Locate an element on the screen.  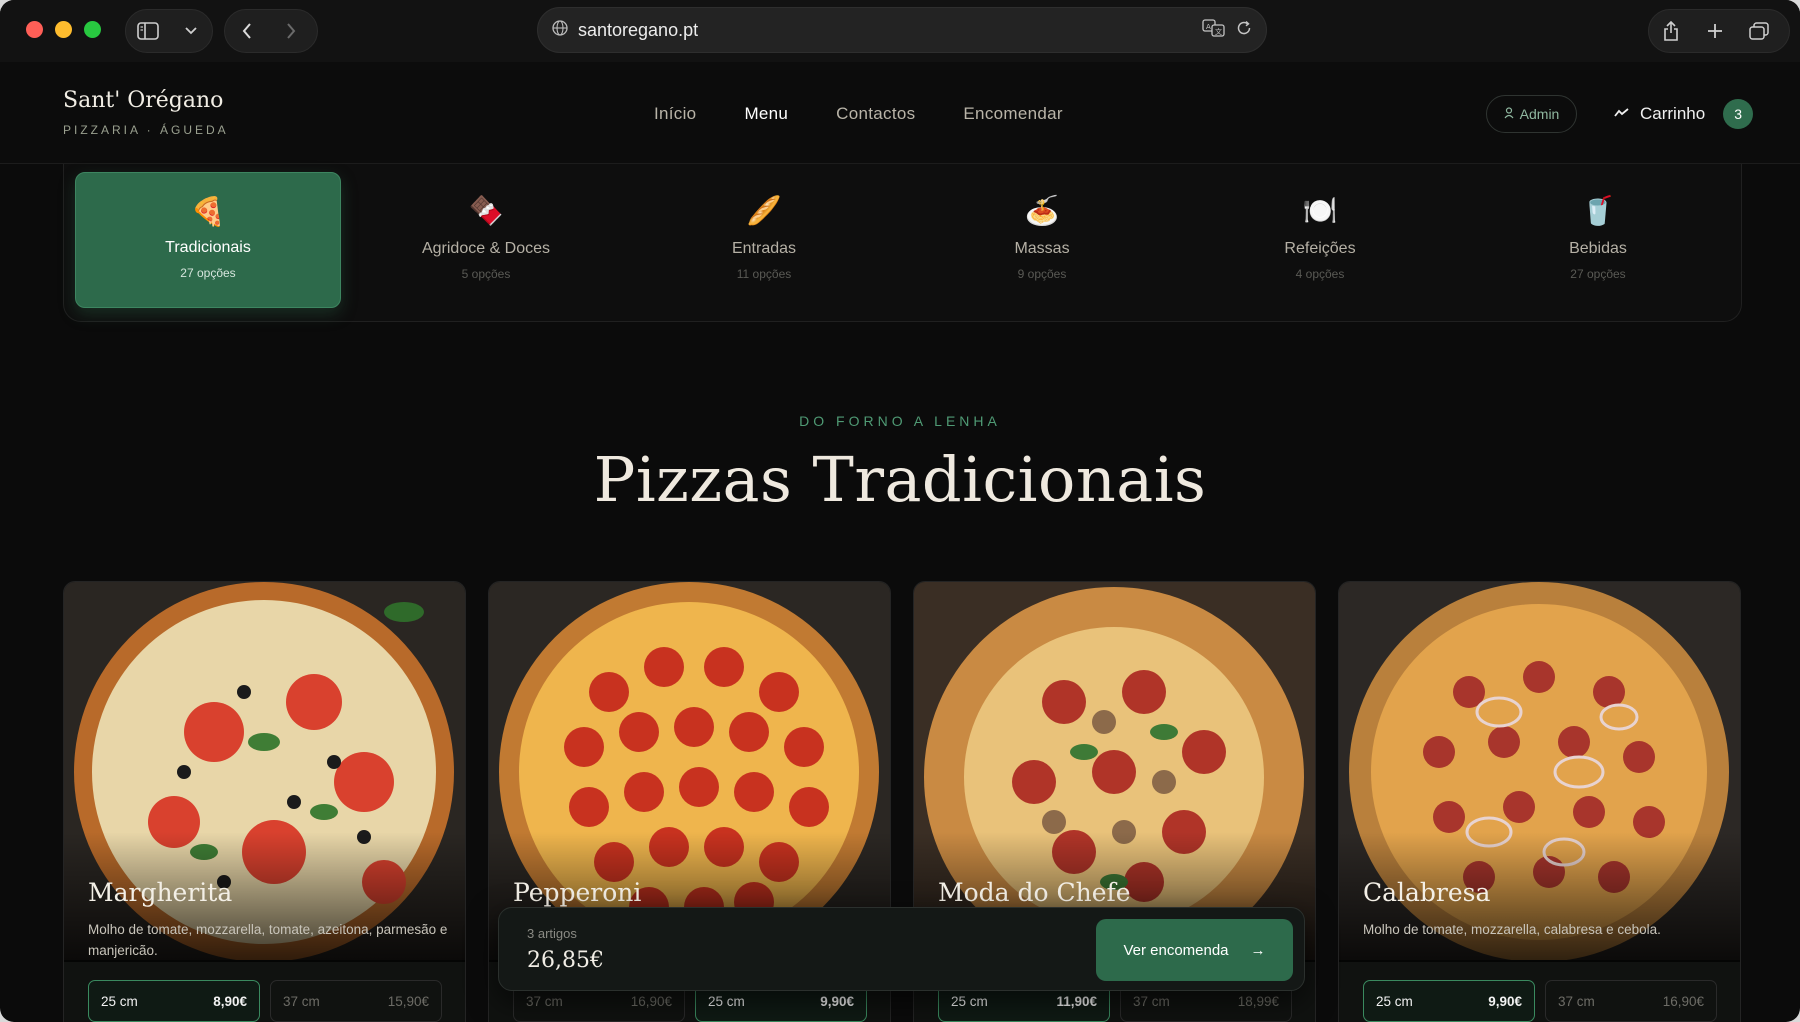
category-tab-entradas: 🥖 Entradas 11 opções is located at coordinates (764, 240).